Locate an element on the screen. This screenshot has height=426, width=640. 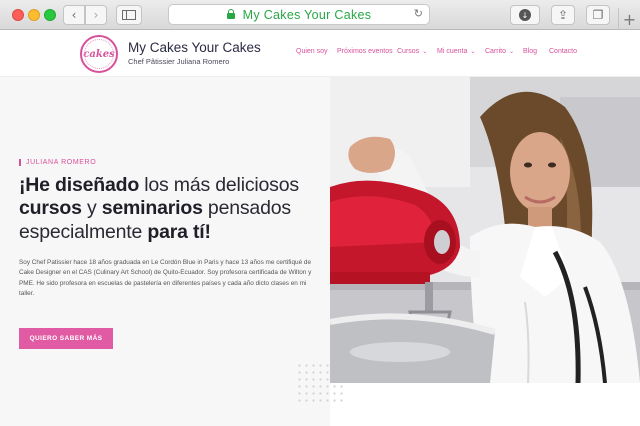
headline-text: y is located at coordinates (91, 208).